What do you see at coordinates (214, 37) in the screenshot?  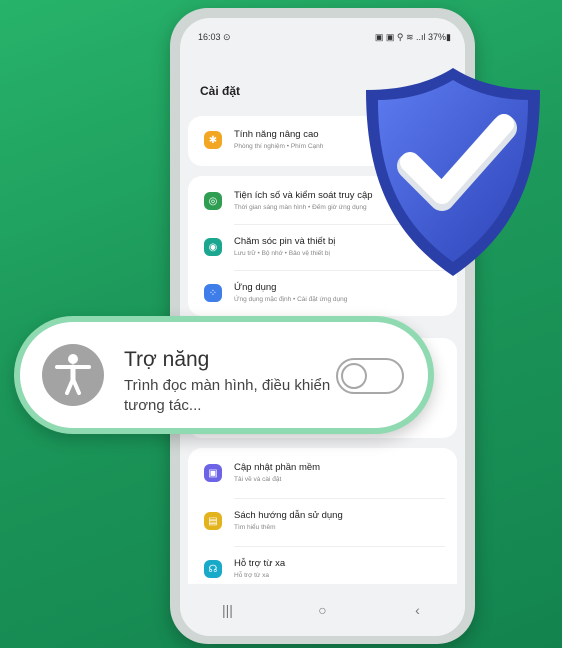 I see `status-time: 16:03 ⊙` at bounding box center [214, 37].